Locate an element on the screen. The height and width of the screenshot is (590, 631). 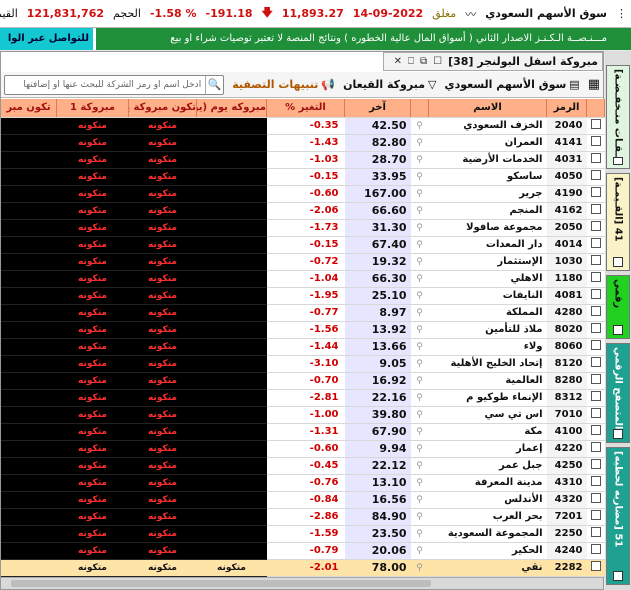
market-selector: ▤ سوق الأسهم السعودي is located at coordinates (511, 84).